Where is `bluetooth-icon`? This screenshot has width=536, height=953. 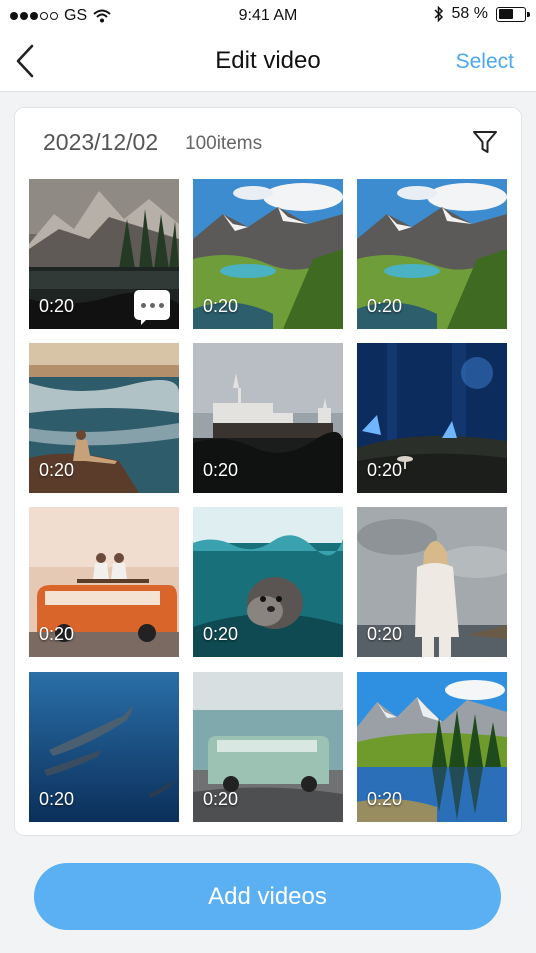
bluetooth-icon is located at coordinates (438, 14).